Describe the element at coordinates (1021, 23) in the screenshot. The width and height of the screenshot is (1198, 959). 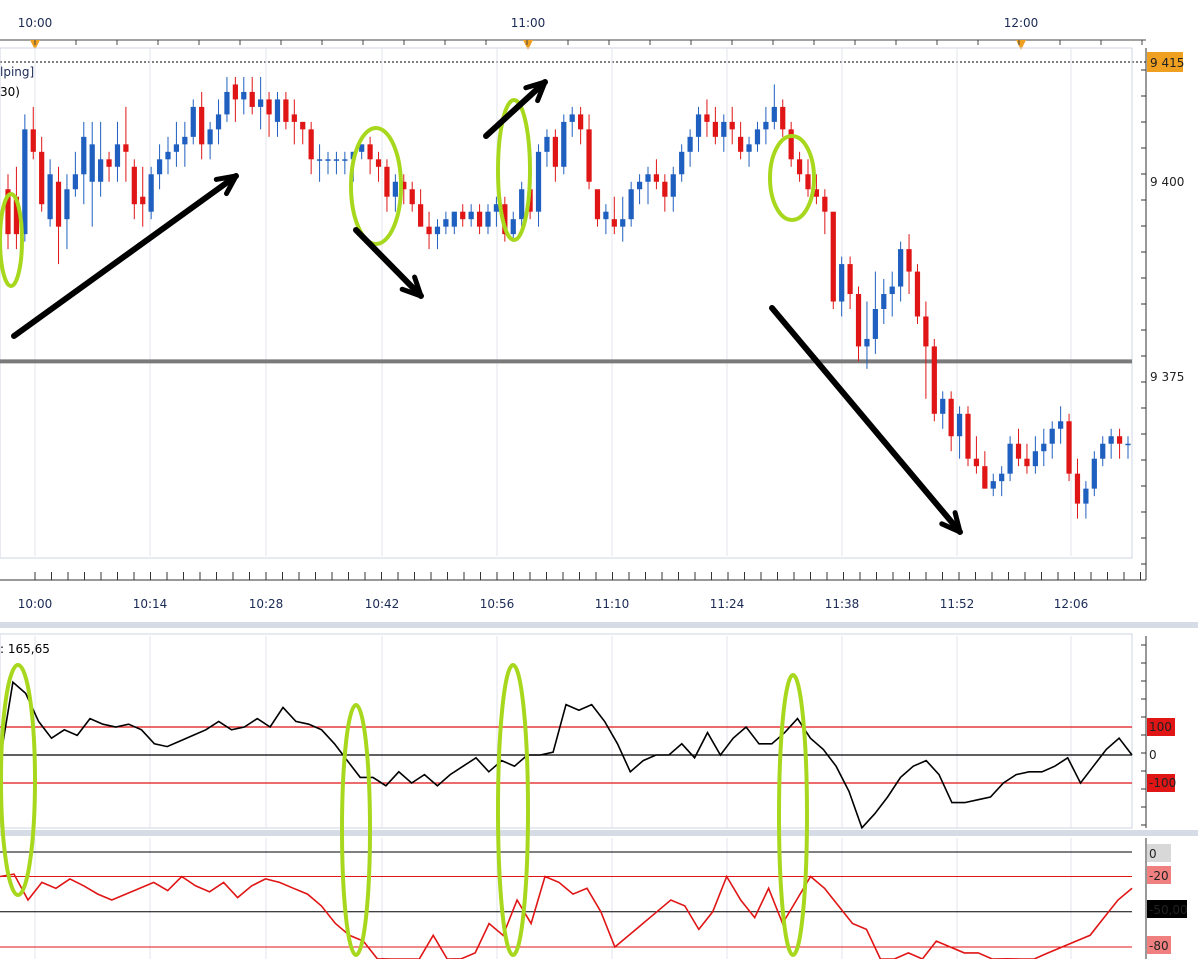
I see `top-time-label: 12:00` at that location.